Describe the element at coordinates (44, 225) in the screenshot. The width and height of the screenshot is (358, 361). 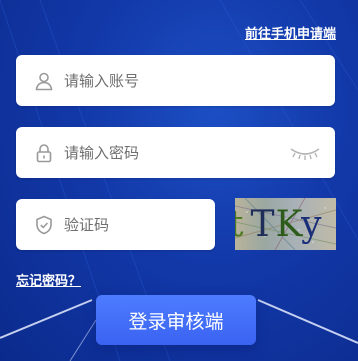
I see `shield-icon` at that location.